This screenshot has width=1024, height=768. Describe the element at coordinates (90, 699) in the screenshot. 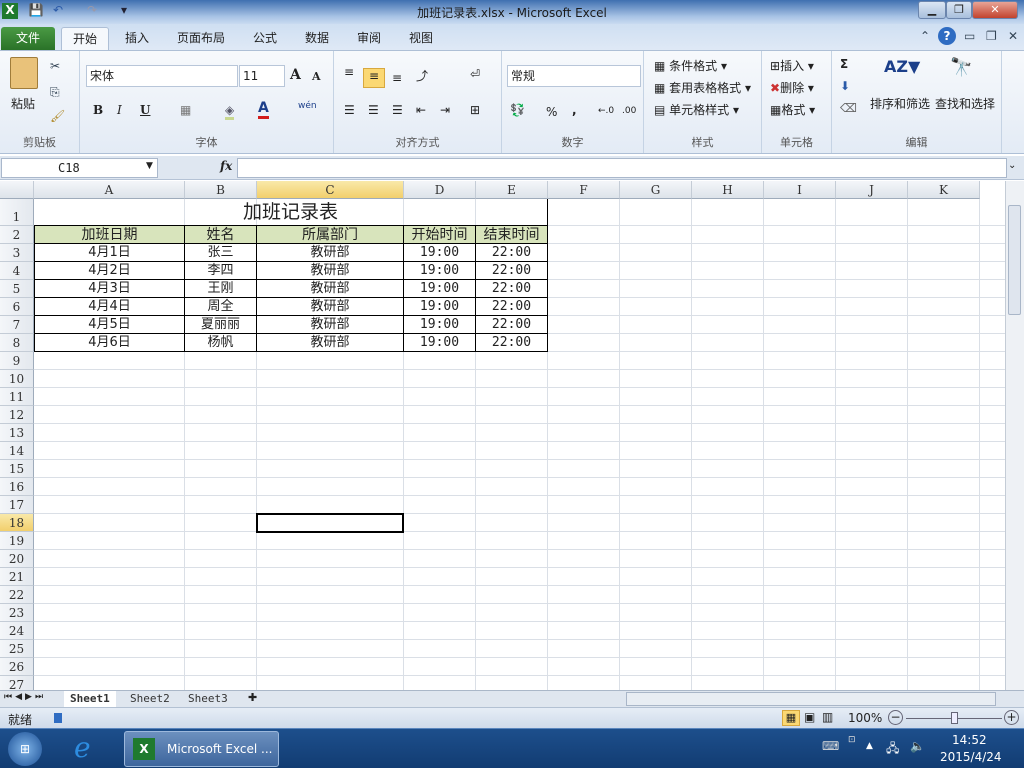

I see `sheet-tab-sheet1: Sheet1` at that location.